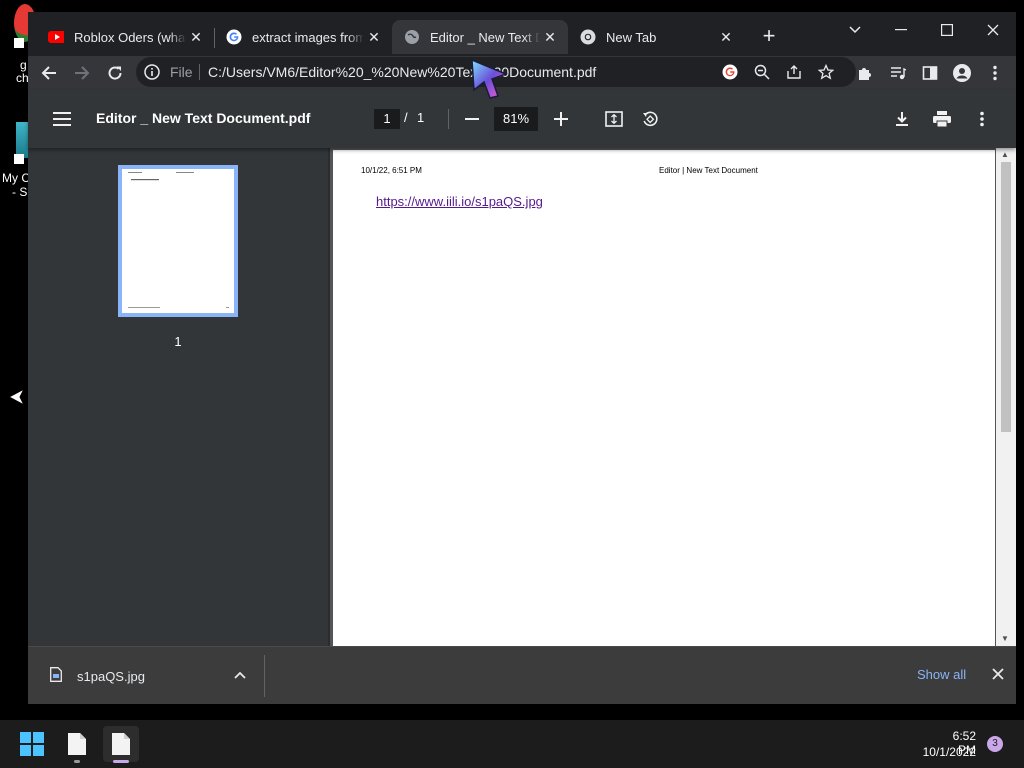  What do you see at coordinates (181, 72) in the screenshot?
I see `scheme-label: File` at bounding box center [181, 72].